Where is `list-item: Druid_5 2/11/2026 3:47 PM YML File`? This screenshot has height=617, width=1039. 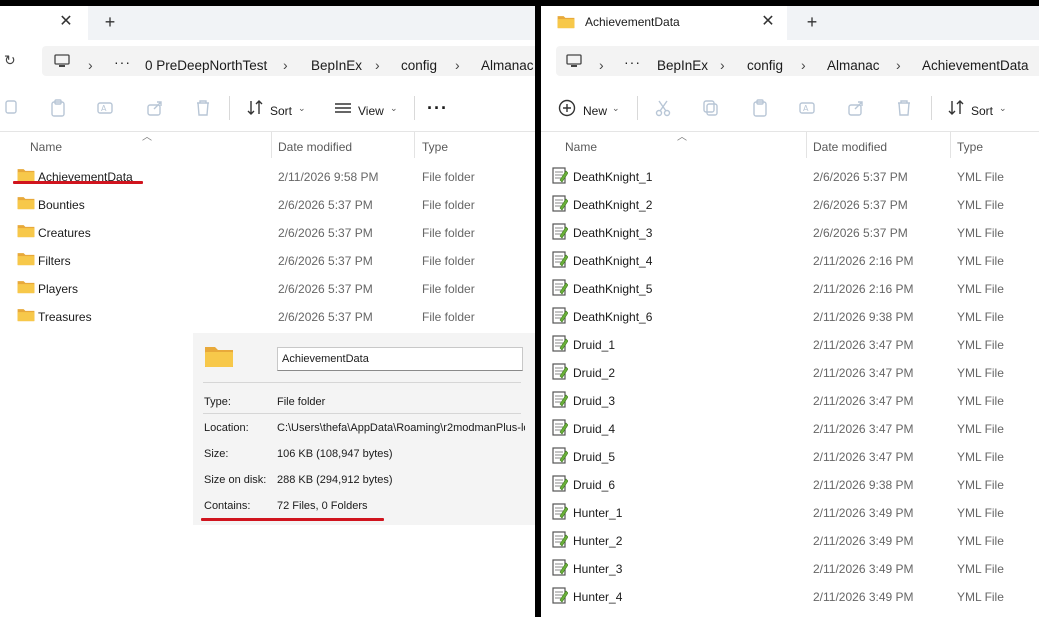
list-item: Druid_5 2/11/2026 3:47 PM YML File is located at coordinates (790, 456).